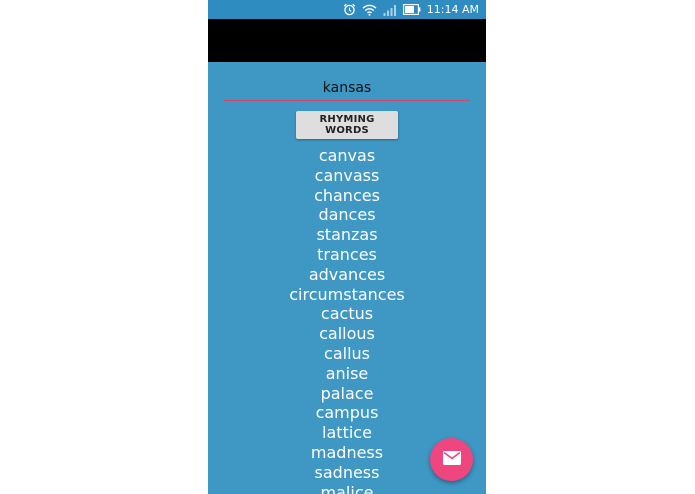  What do you see at coordinates (347, 40) in the screenshot?
I see `app-bar` at bounding box center [347, 40].